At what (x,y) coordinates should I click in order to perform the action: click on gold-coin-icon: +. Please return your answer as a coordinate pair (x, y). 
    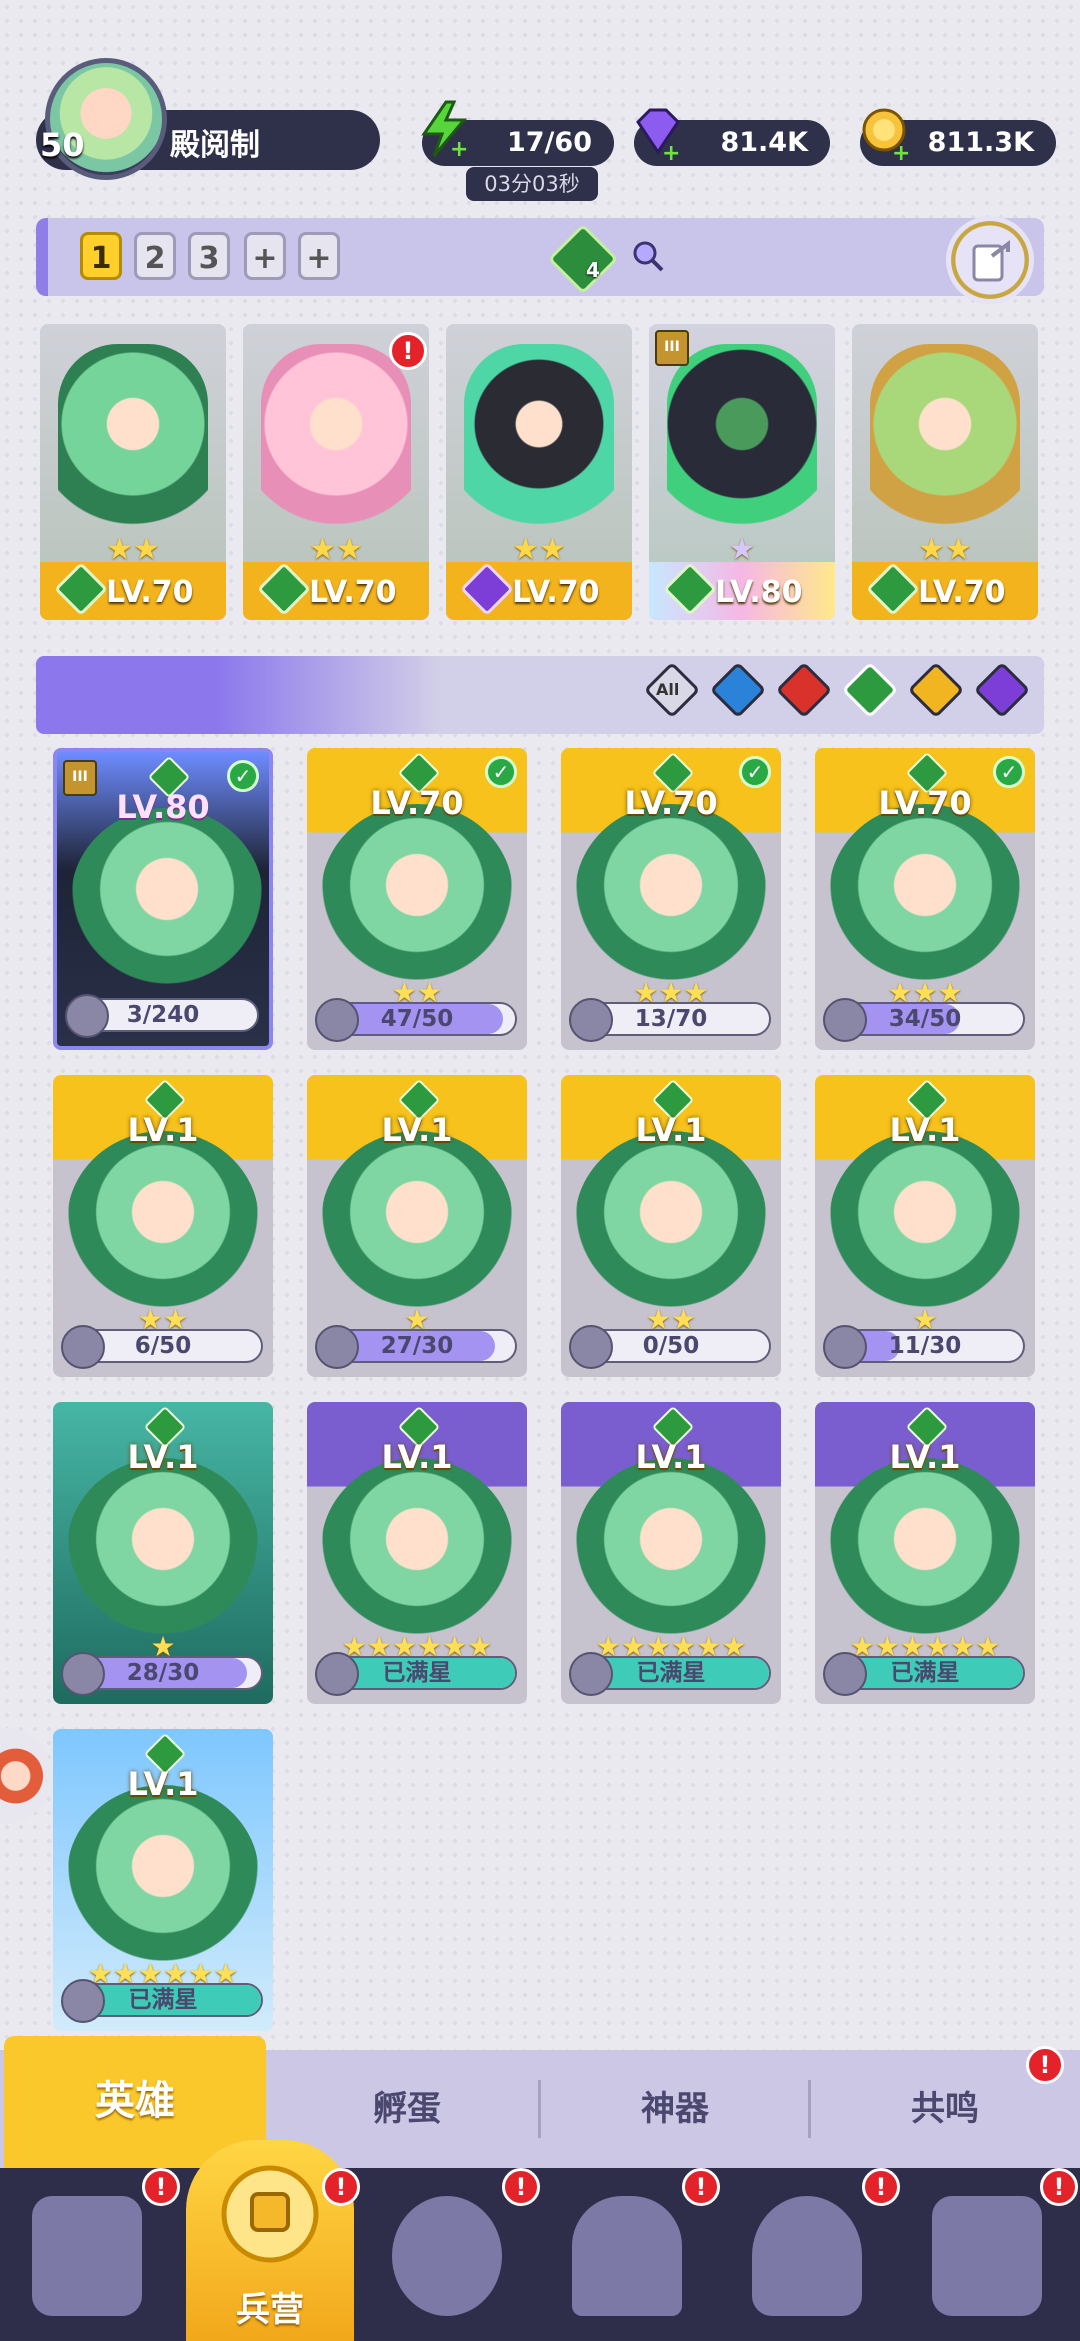
    Looking at the image, I should click on (886, 135).